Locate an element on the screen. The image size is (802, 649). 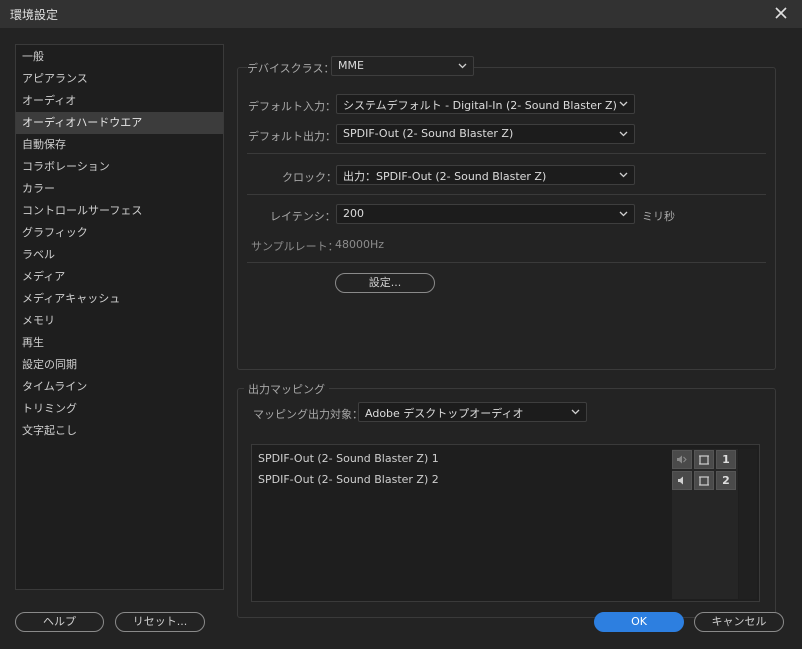
mapping-target-value: Adobe デスクトップオーディオ is located at coordinates (444, 413).